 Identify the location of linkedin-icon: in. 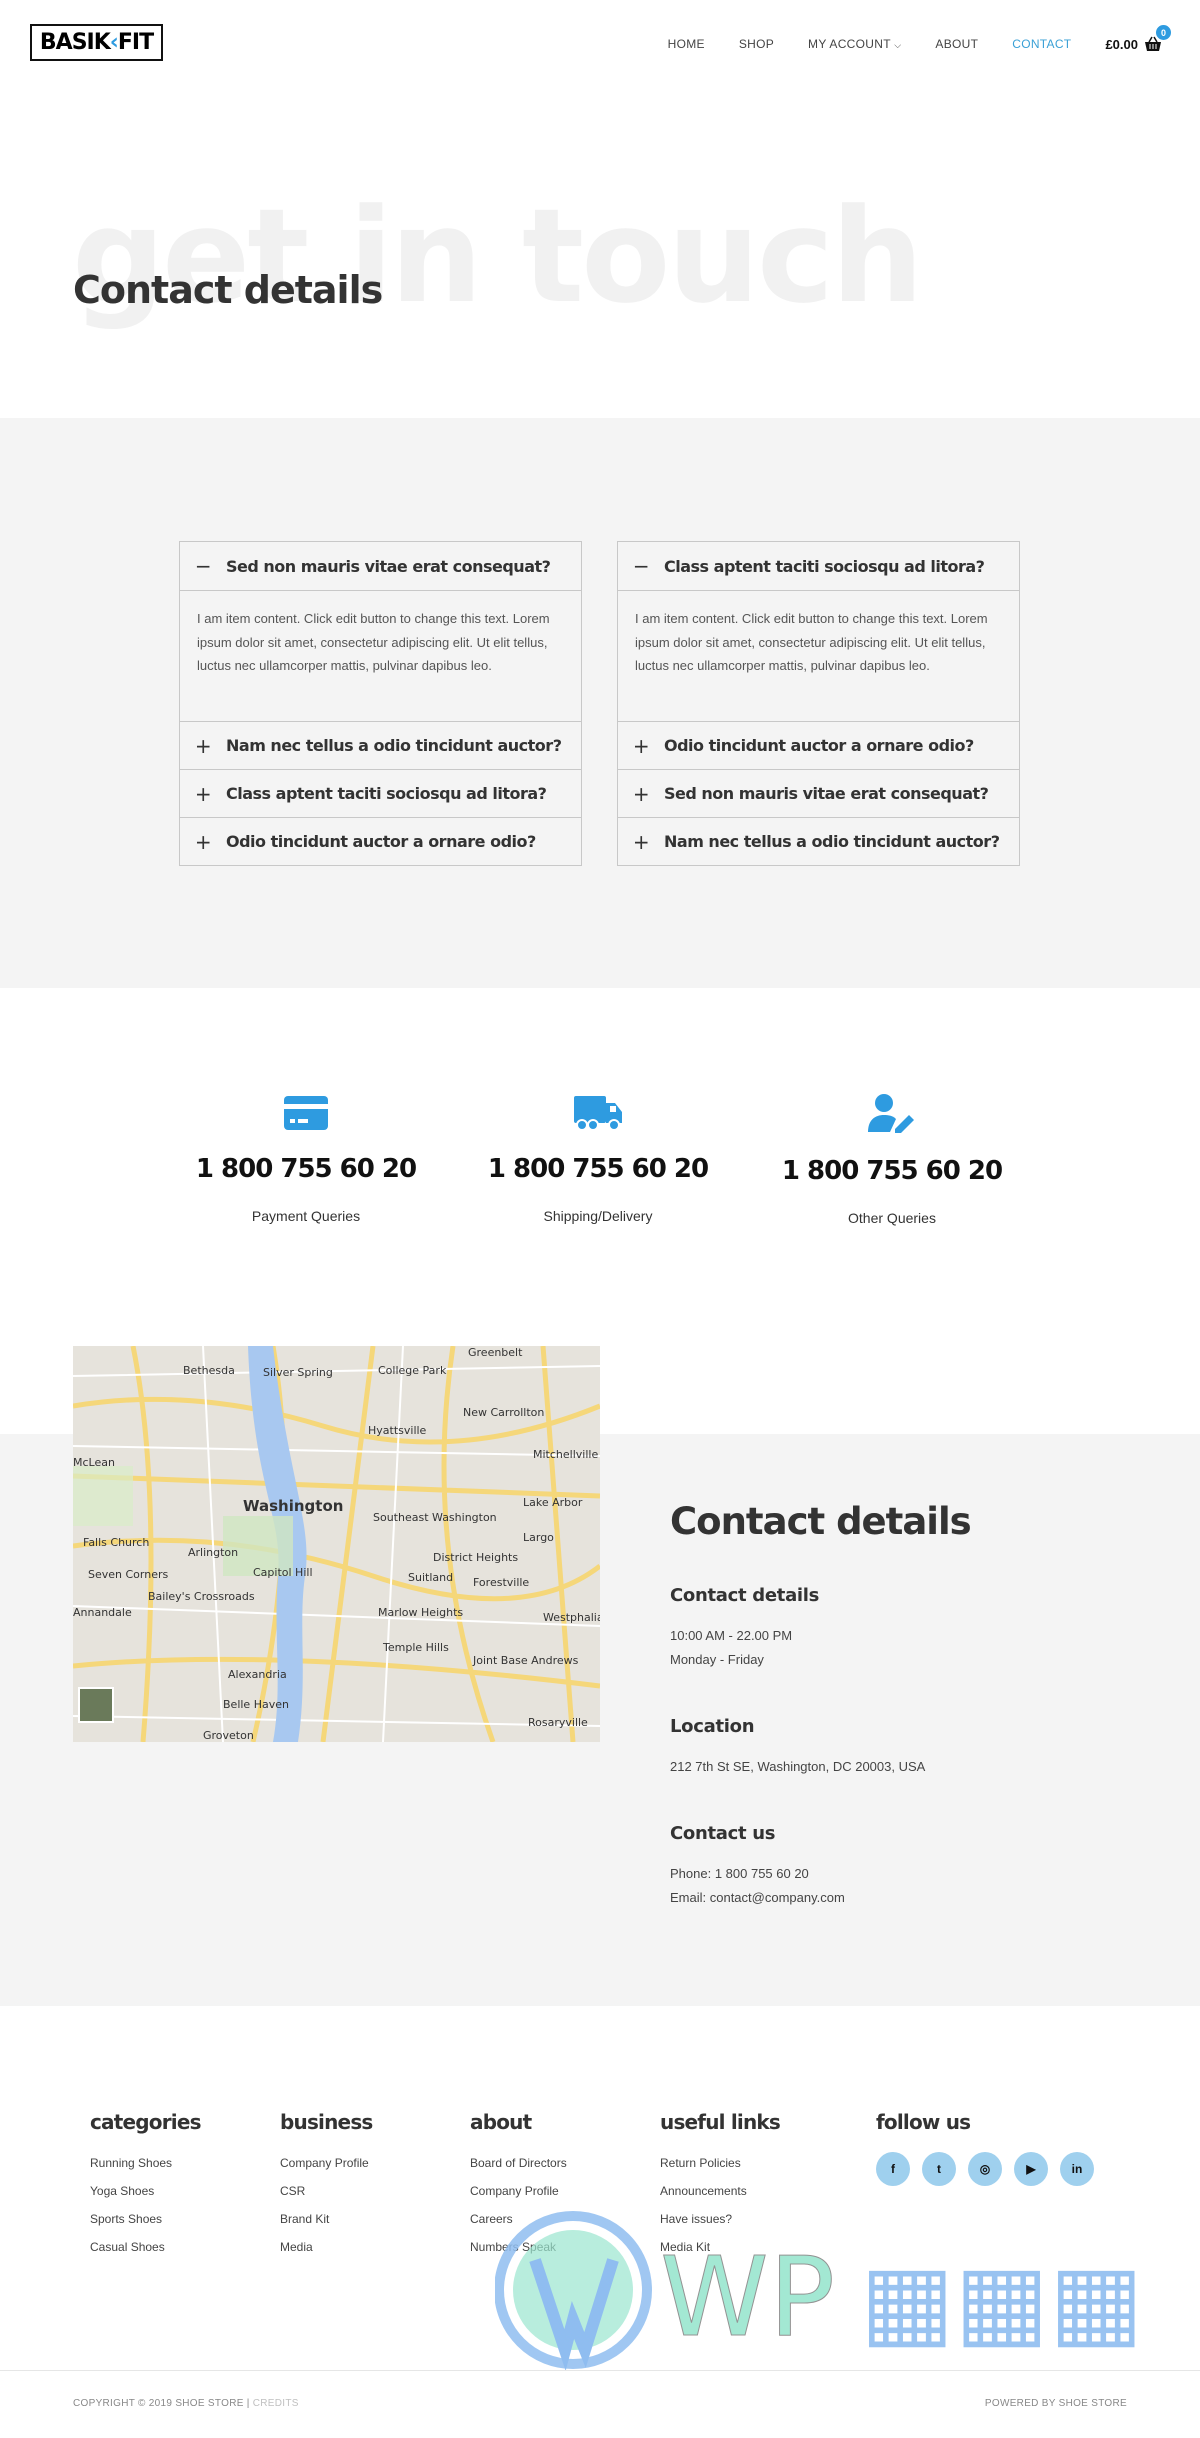
(1077, 2169).